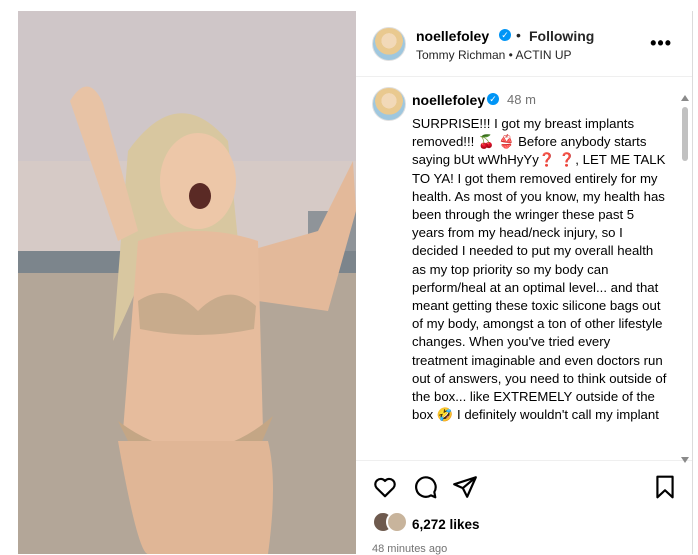 The image size is (698, 555). Describe the element at coordinates (465, 487) in the screenshot. I see `share-icon` at that location.